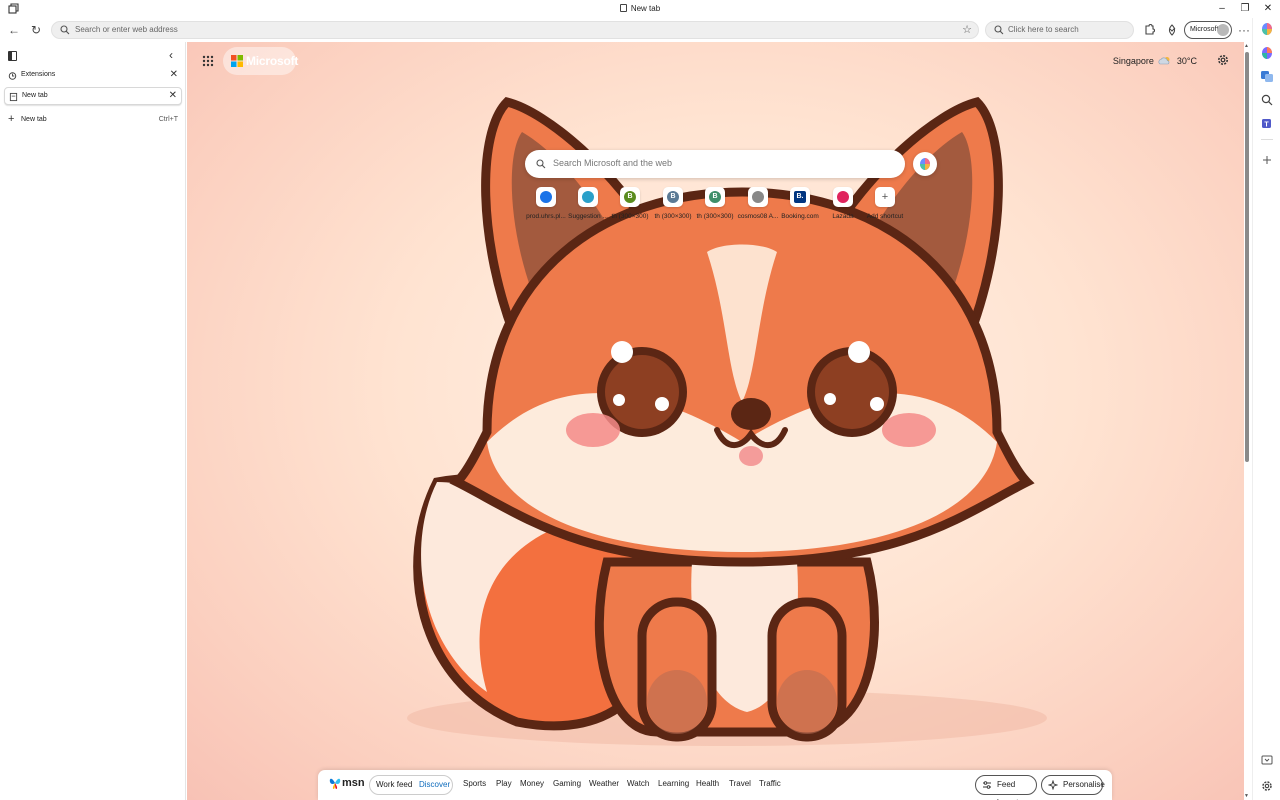  What do you see at coordinates (623, 8) in the screenshot?
I see `document-icon` at bounding box center [623, 8].